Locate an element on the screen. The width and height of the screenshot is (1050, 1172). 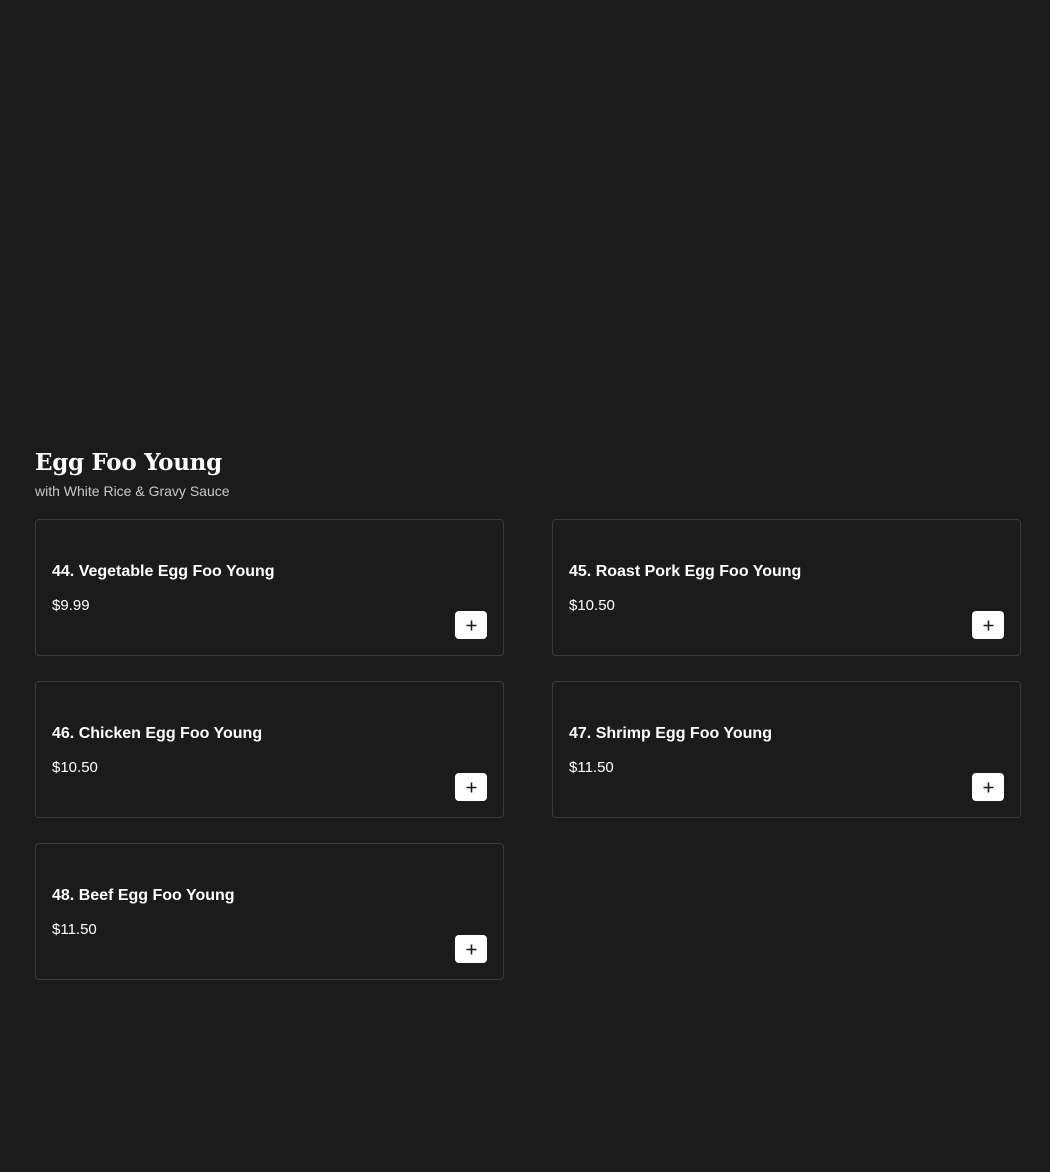
section-subtitle: with White Rice & Gravy Sauce is located at coordinates (132, 491).